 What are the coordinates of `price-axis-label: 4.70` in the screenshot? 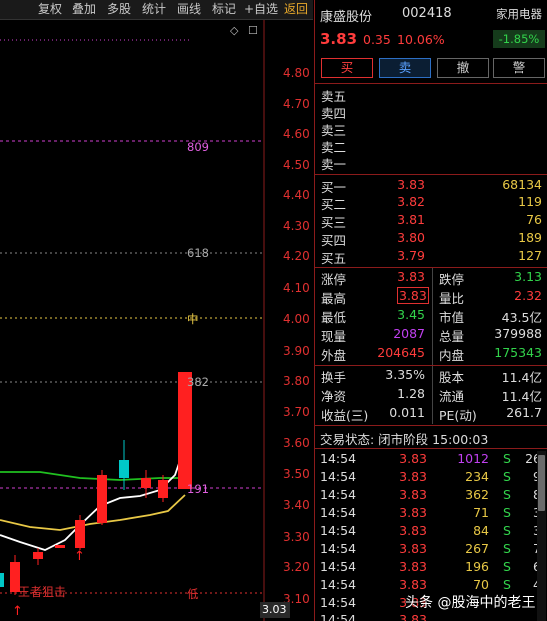 It's located at (296, 104).